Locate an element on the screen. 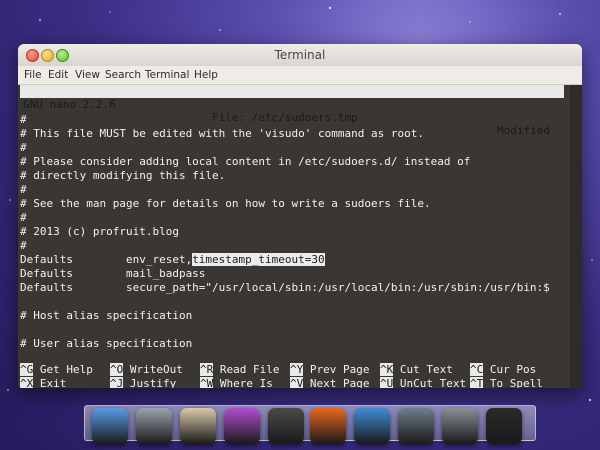 The height and width of the screenshot is (450, 600). shortcut-where-is: ^W Where Is is located at coordinates (236, 382).